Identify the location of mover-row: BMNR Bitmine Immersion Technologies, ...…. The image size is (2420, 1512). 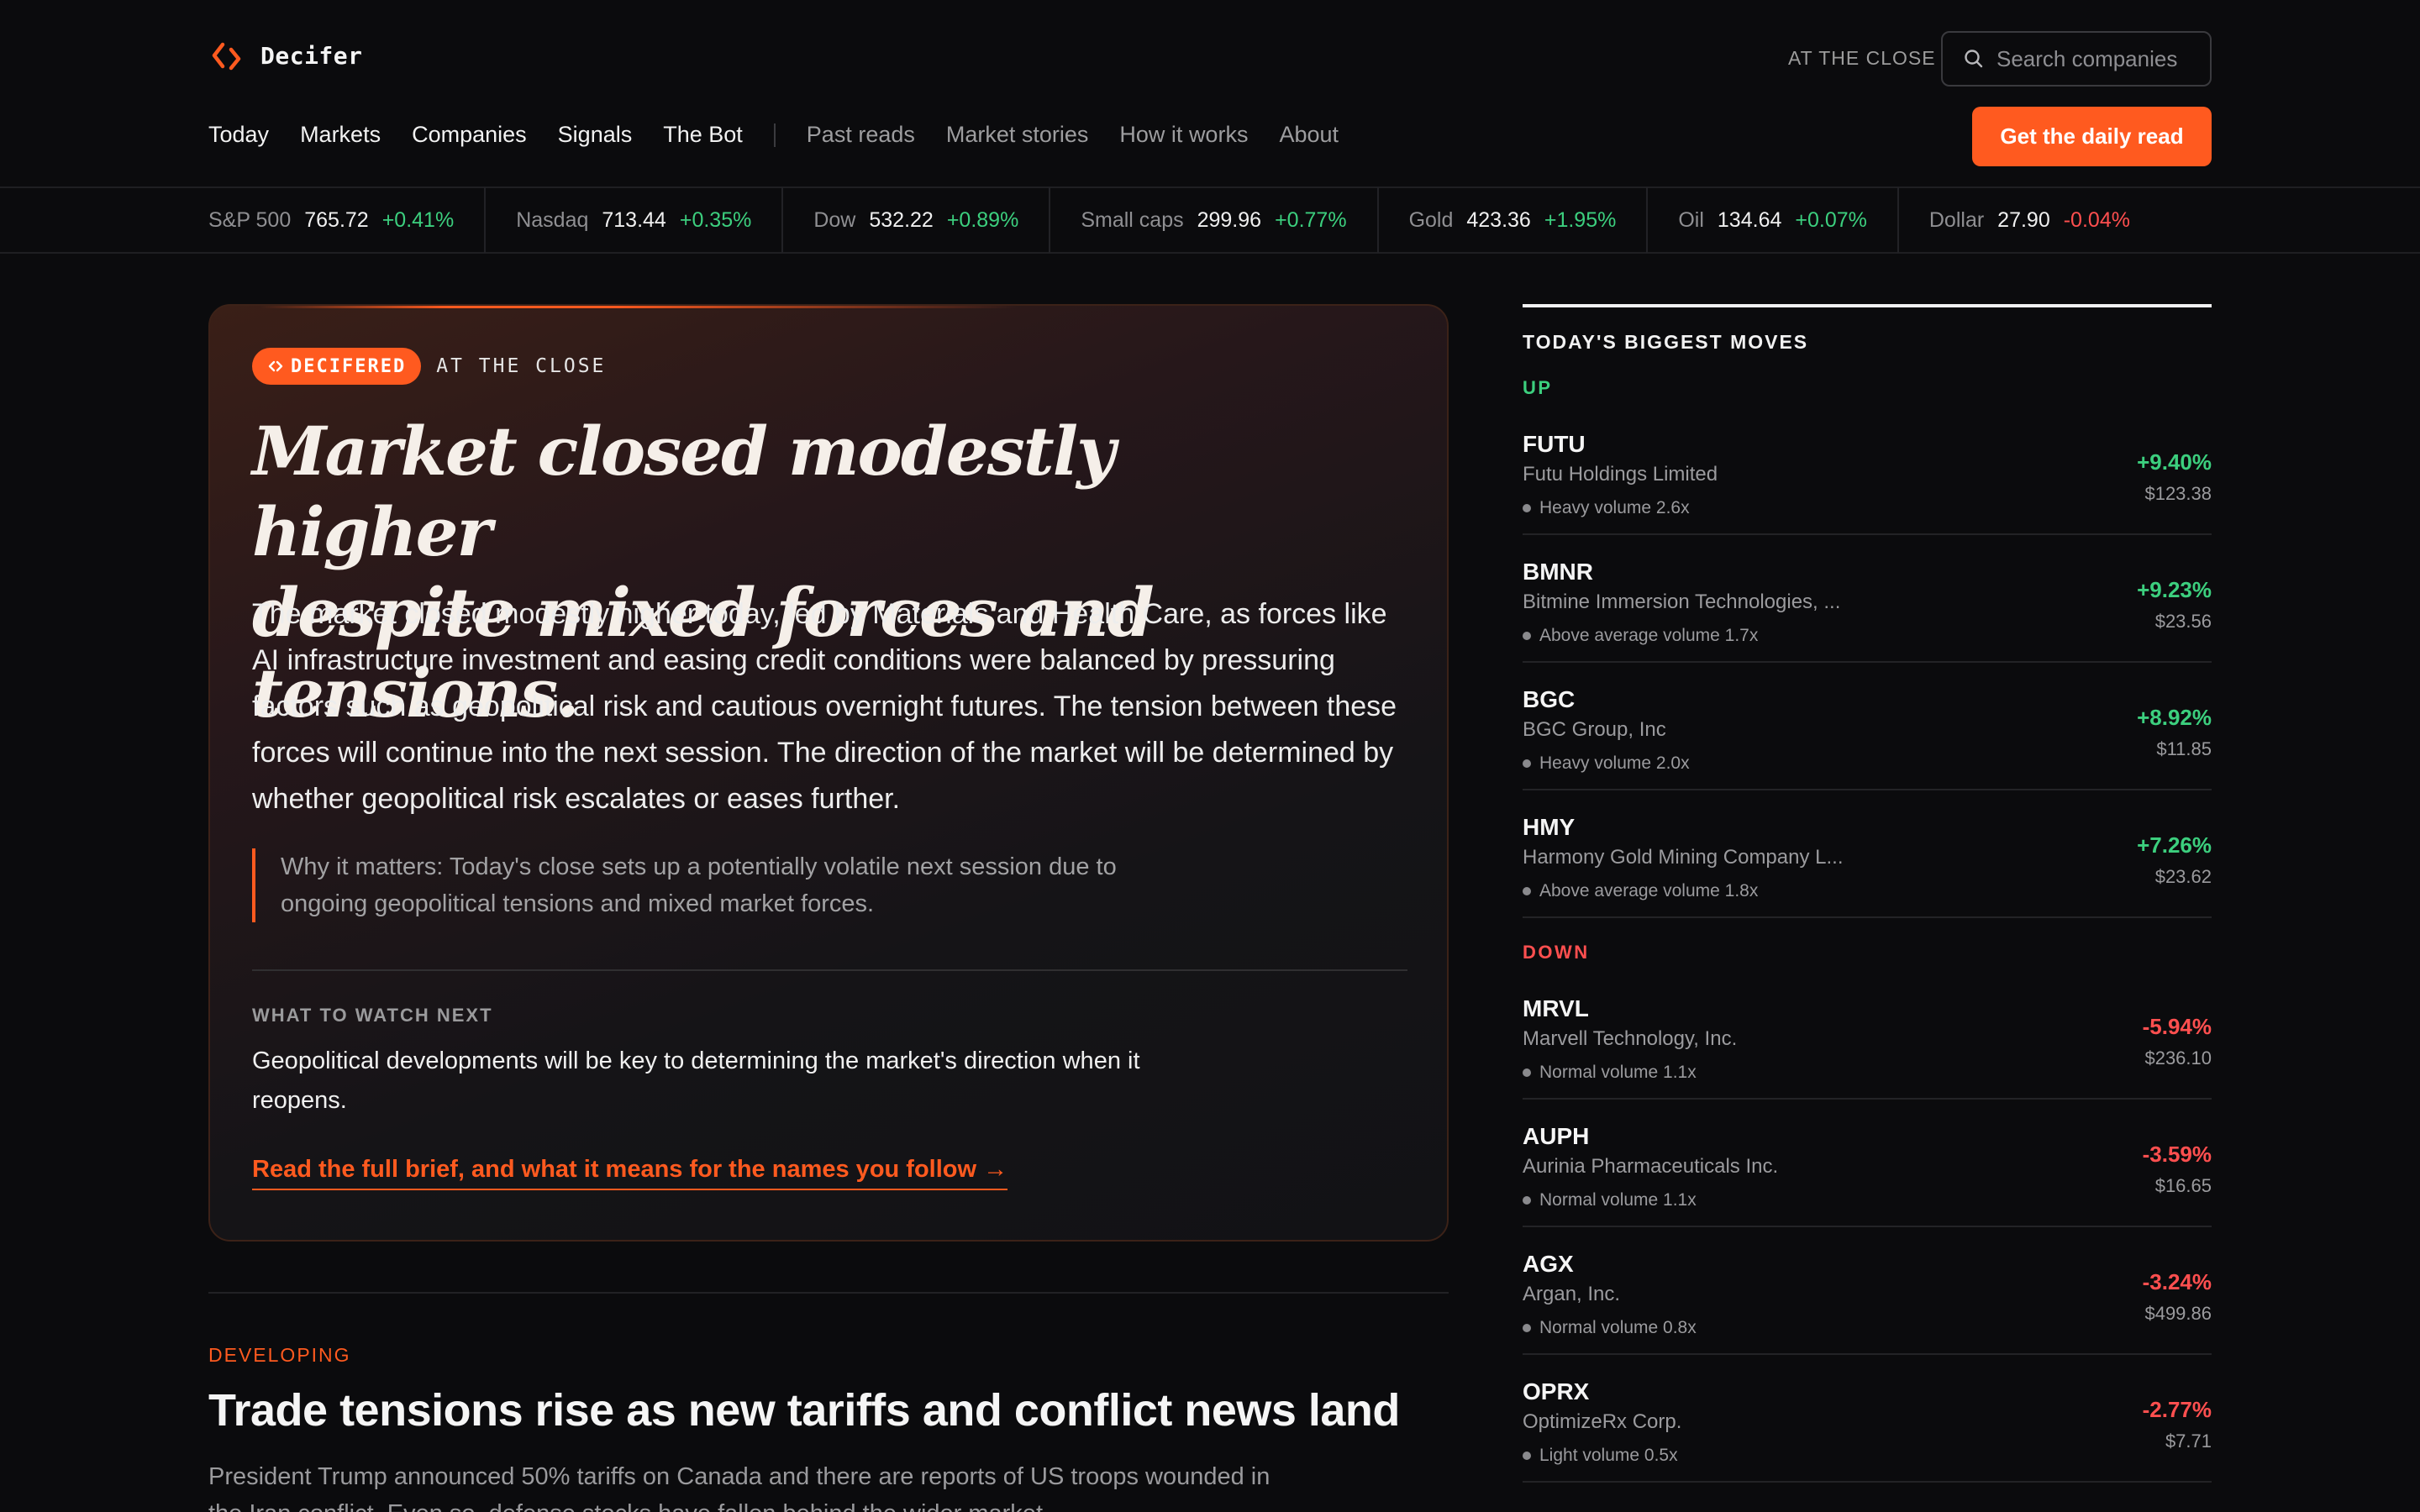
(1867, 599).